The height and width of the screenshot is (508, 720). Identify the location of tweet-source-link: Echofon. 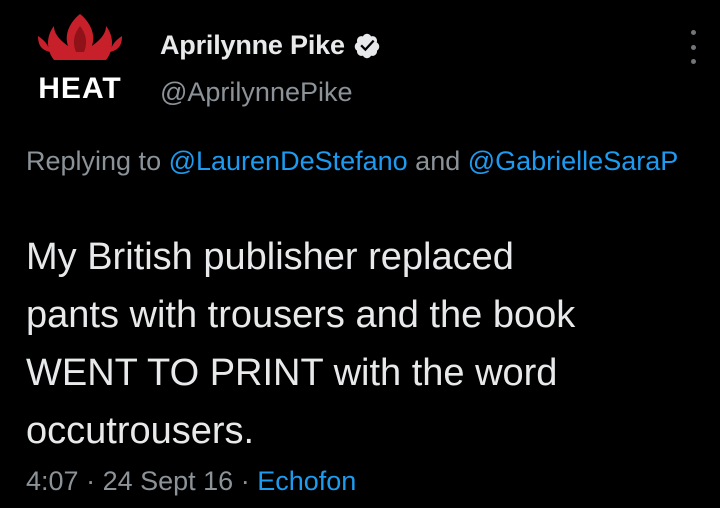
(306, 481).